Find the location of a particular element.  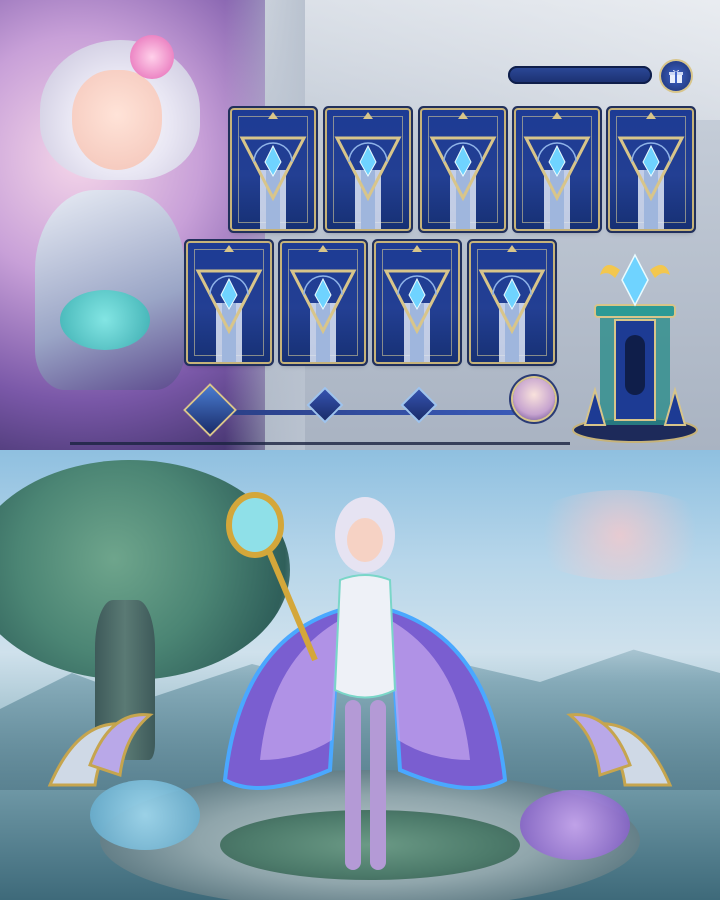

gift-icon is located at coordinates (676, 76).